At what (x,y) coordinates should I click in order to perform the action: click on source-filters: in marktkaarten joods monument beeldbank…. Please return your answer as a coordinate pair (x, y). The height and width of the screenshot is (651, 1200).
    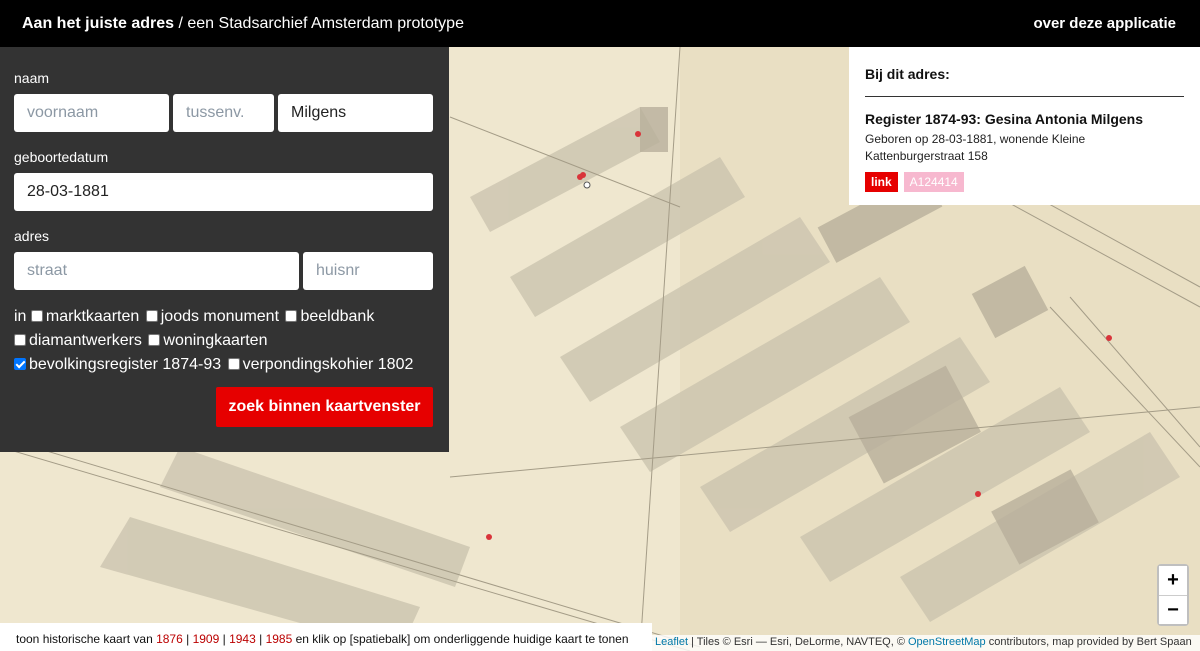
    Looking at the image, I should click on (226, 341).